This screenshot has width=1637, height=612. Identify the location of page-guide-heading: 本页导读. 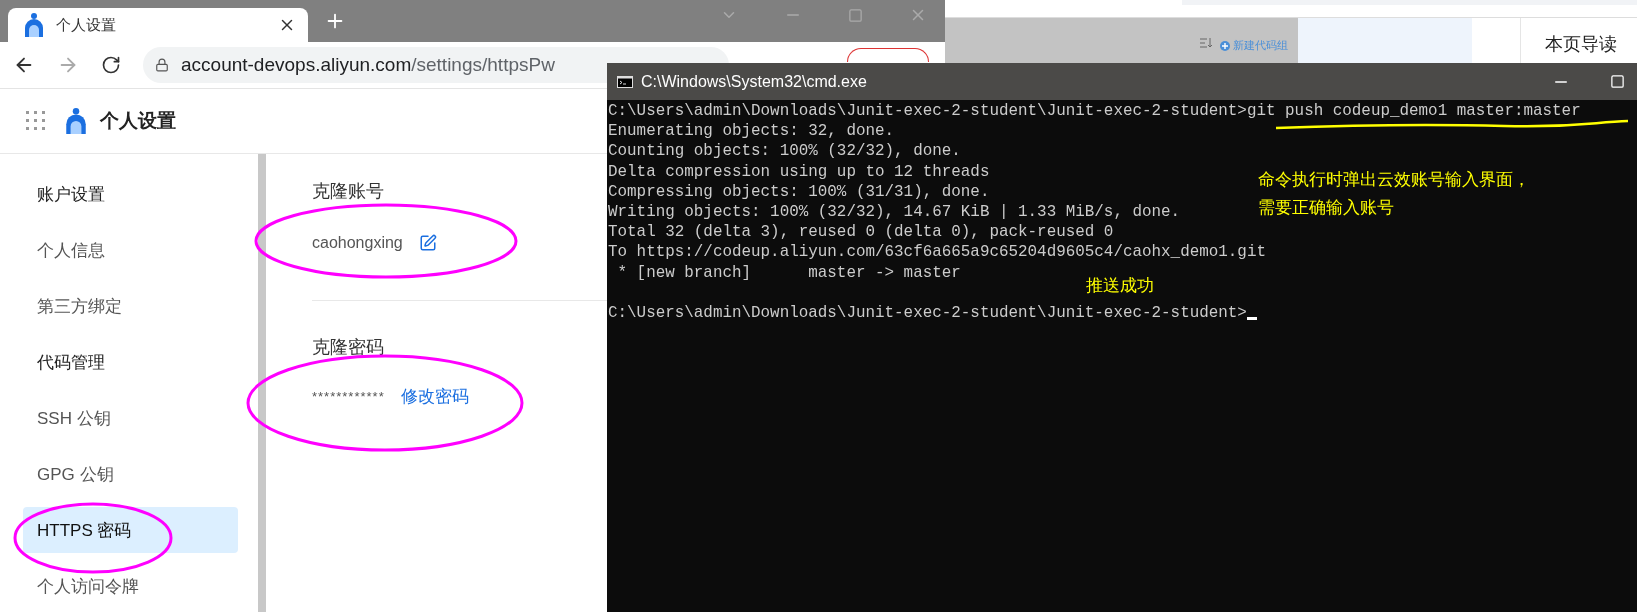
(1581, 44).